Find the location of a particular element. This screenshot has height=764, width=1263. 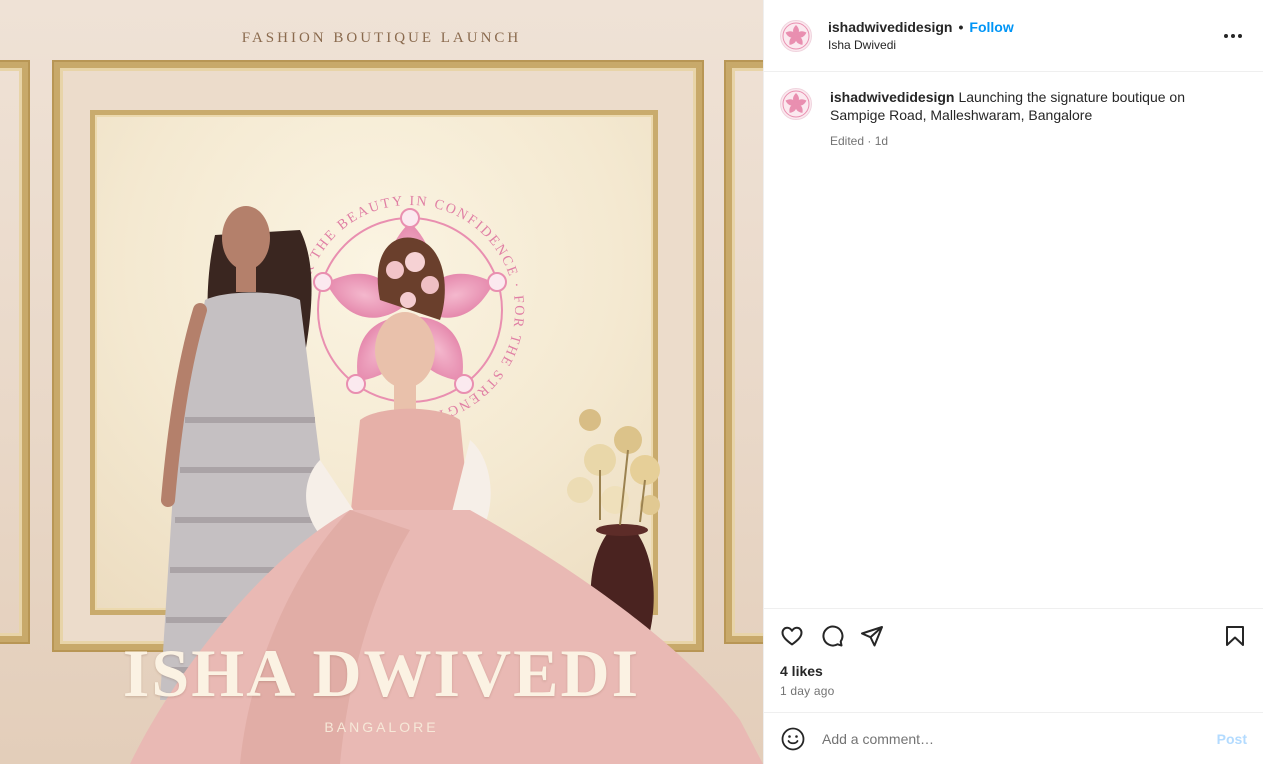

follow-button: Follow is located at coordinates (991, 27).